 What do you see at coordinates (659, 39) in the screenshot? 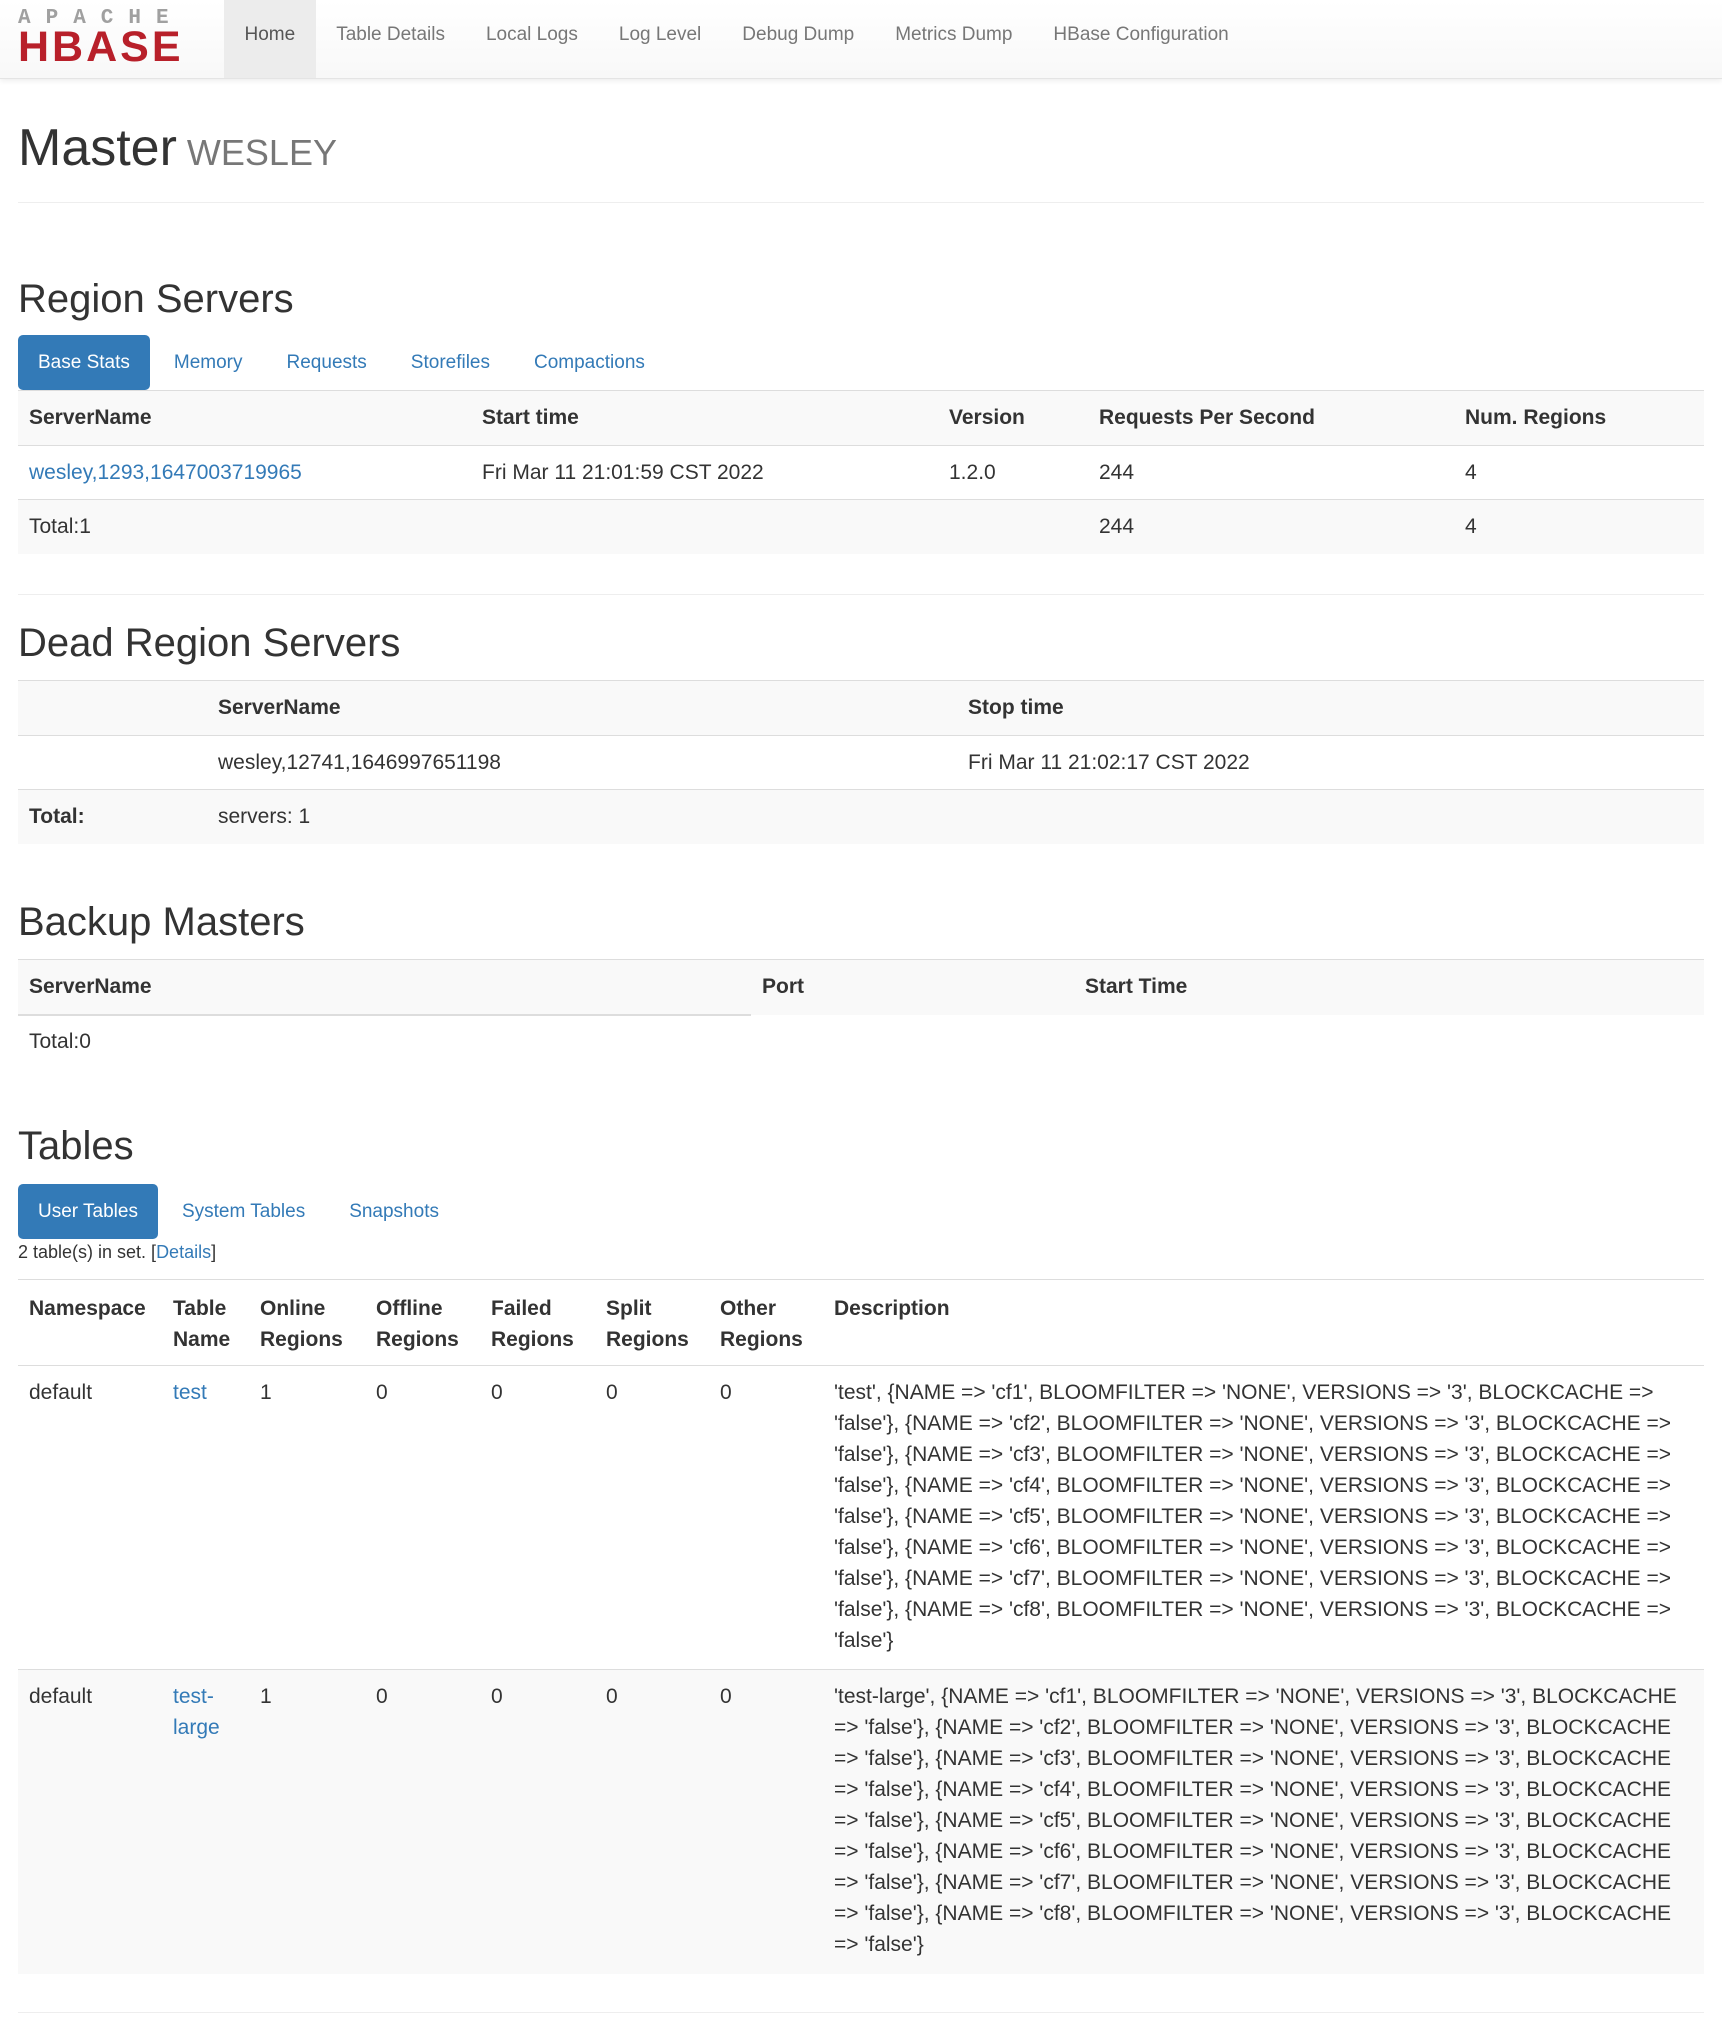
I see `nav-log-level: Log Level` at bounding box center [659, 39].